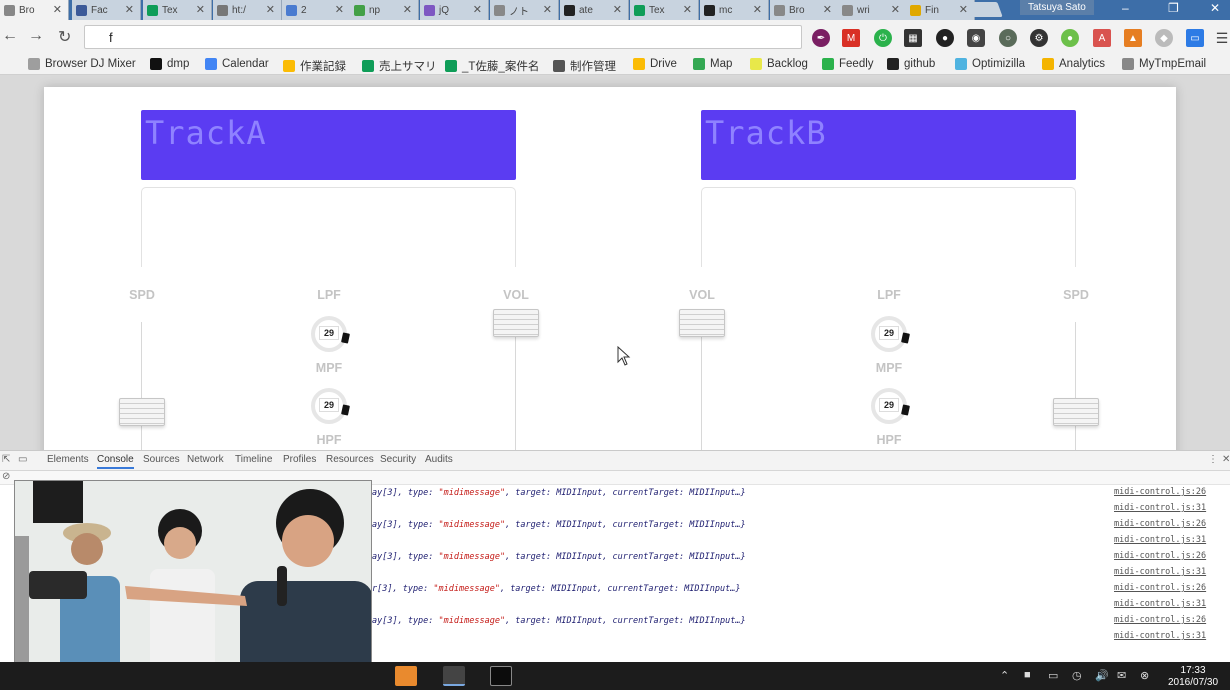 The height and width of the screenshot is (690, 1230). Describe the element at coordinates (6, 459) in the screenshot. I see `inspect-icon: ⇱` at that location.